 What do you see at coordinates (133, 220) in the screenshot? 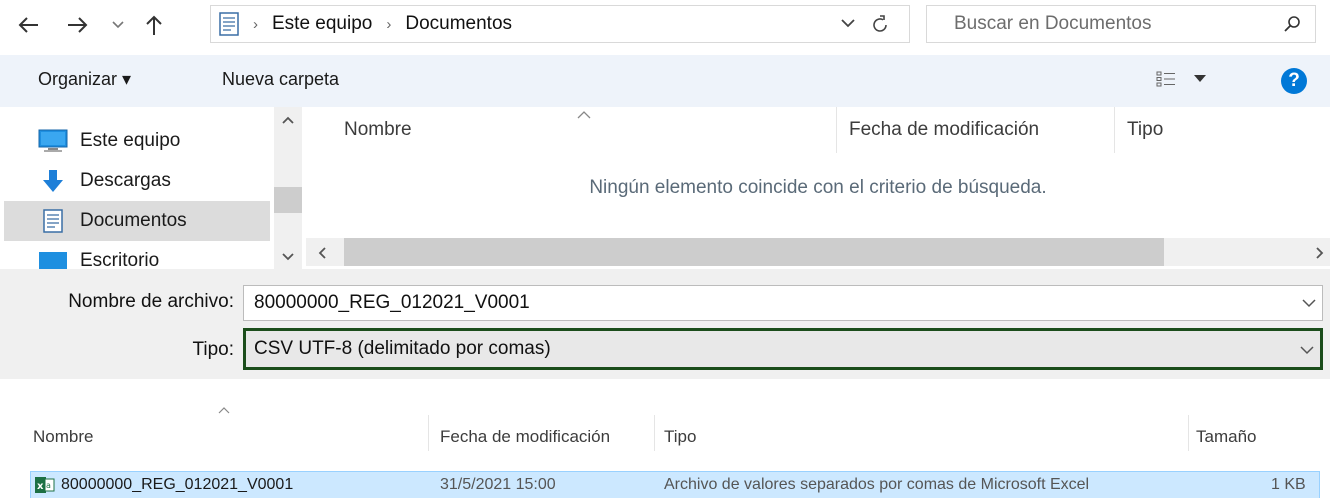
I see `nav-item-label: Documentos` at bounding box center [133, 220].